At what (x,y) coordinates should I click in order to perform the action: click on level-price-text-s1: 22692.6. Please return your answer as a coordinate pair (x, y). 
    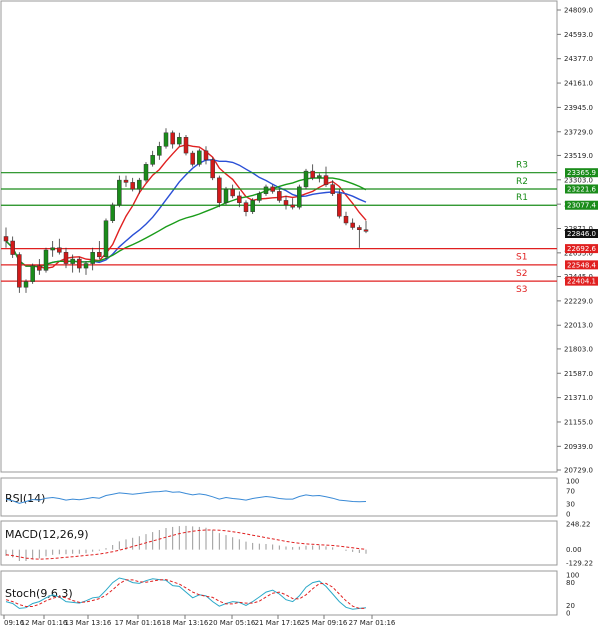
    Looking at the image, I should click on (581, 249).